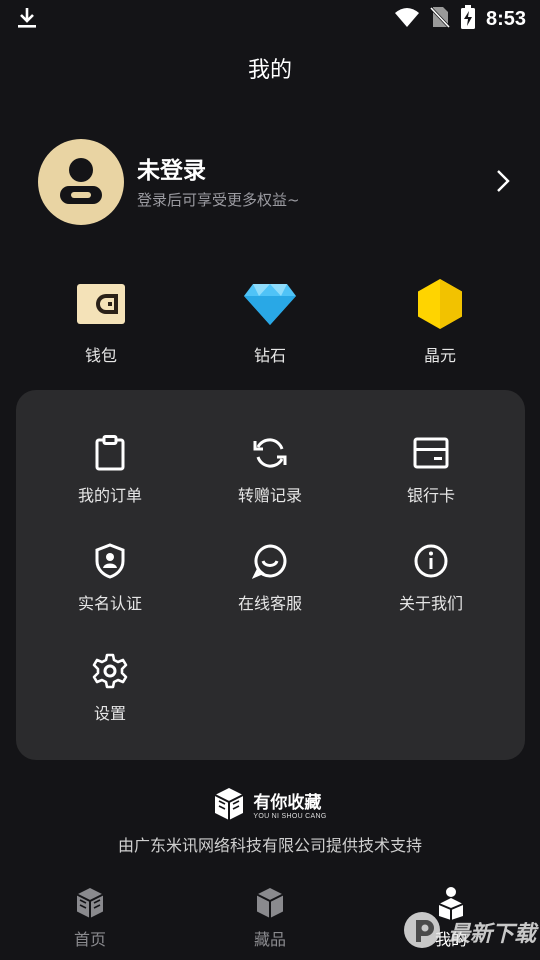  I want to click on wallet-icon, so click(101, 304).